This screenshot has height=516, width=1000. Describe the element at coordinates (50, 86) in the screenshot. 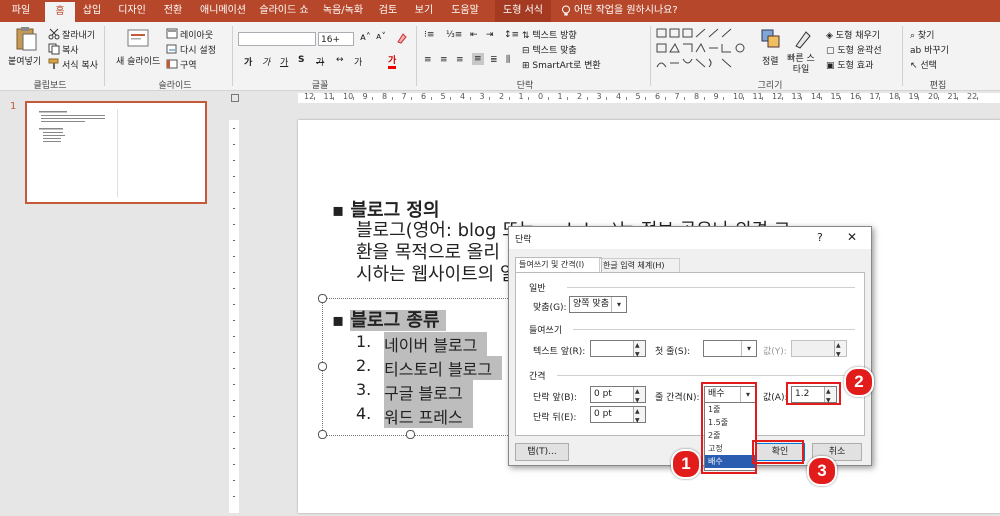

I see `clipboard-group-label: 클립보드` at that location.